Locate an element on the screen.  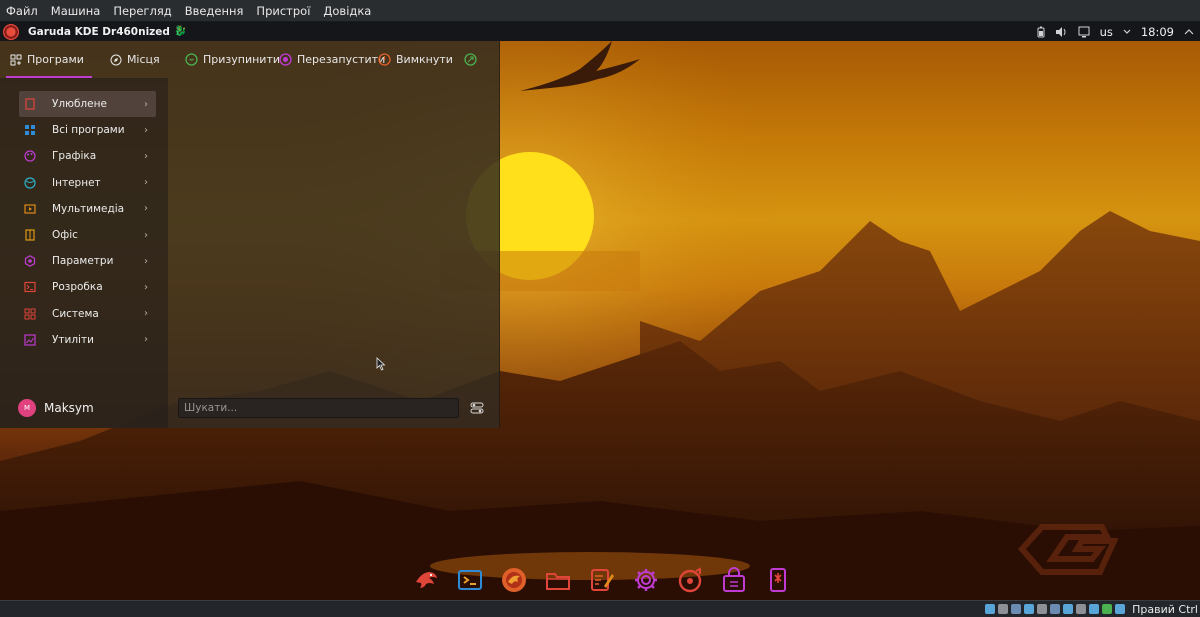
network-icon is located at coordinates (1084, 32).